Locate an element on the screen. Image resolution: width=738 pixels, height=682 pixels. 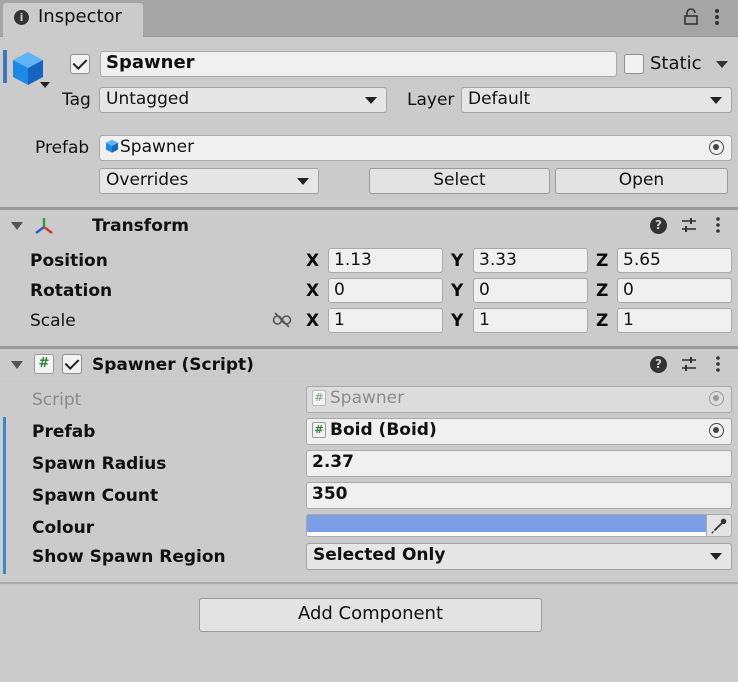
spawn-radius-label: Spawn Radius is located at coordinates (99, 464).